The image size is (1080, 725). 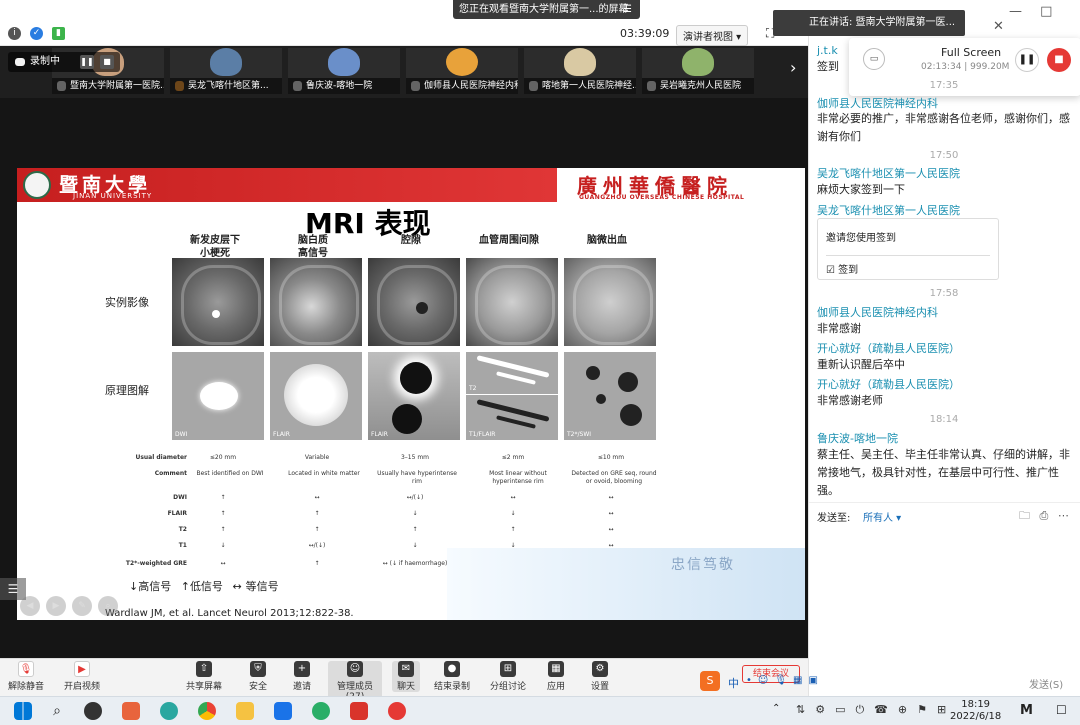 What do you see at coordinates (698, 71) in the screenshot?
I see `video-tile: 吴岩曦克州人民医院` at bounding box center [698, 71].